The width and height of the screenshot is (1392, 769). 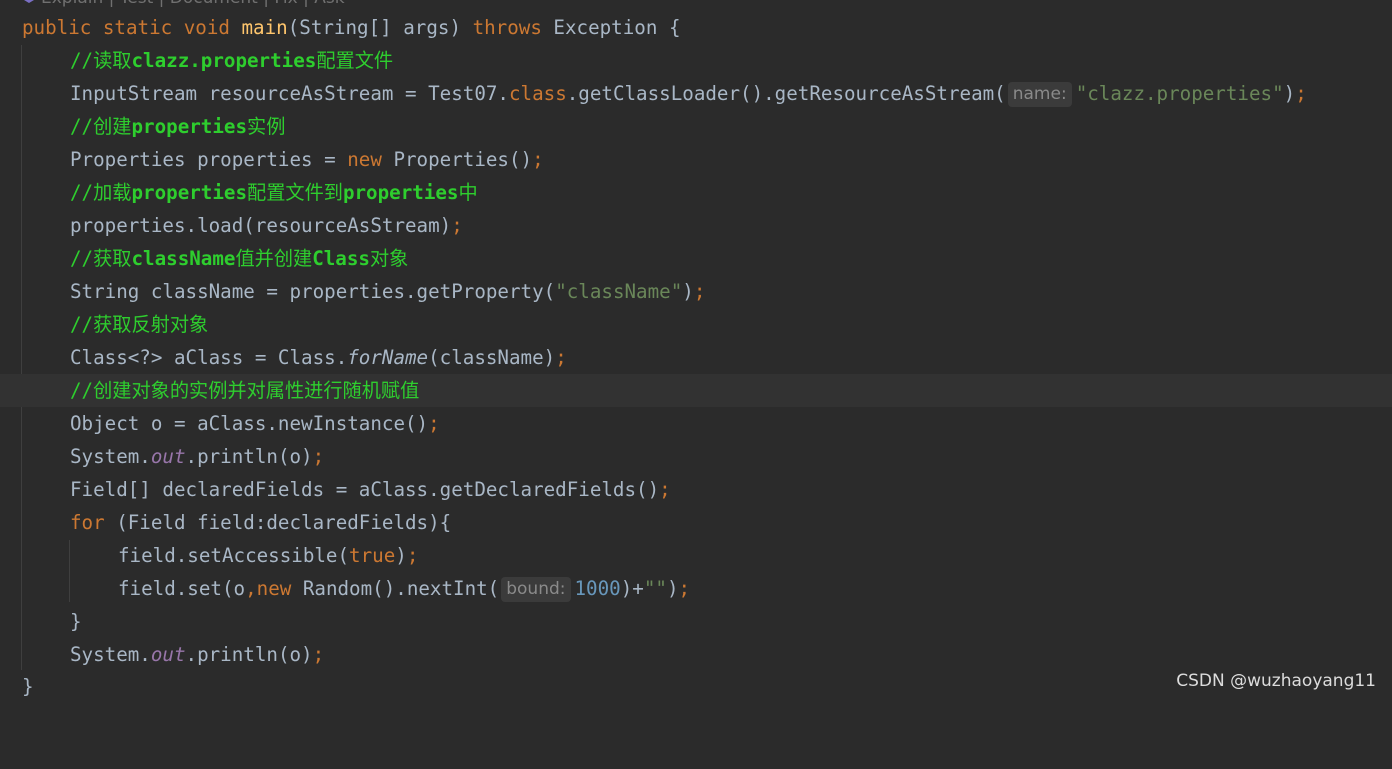 What do you see at coordinates (619, 291) in the screenshot?
I see `string-token: "className"` at bounding box center [619, 291].